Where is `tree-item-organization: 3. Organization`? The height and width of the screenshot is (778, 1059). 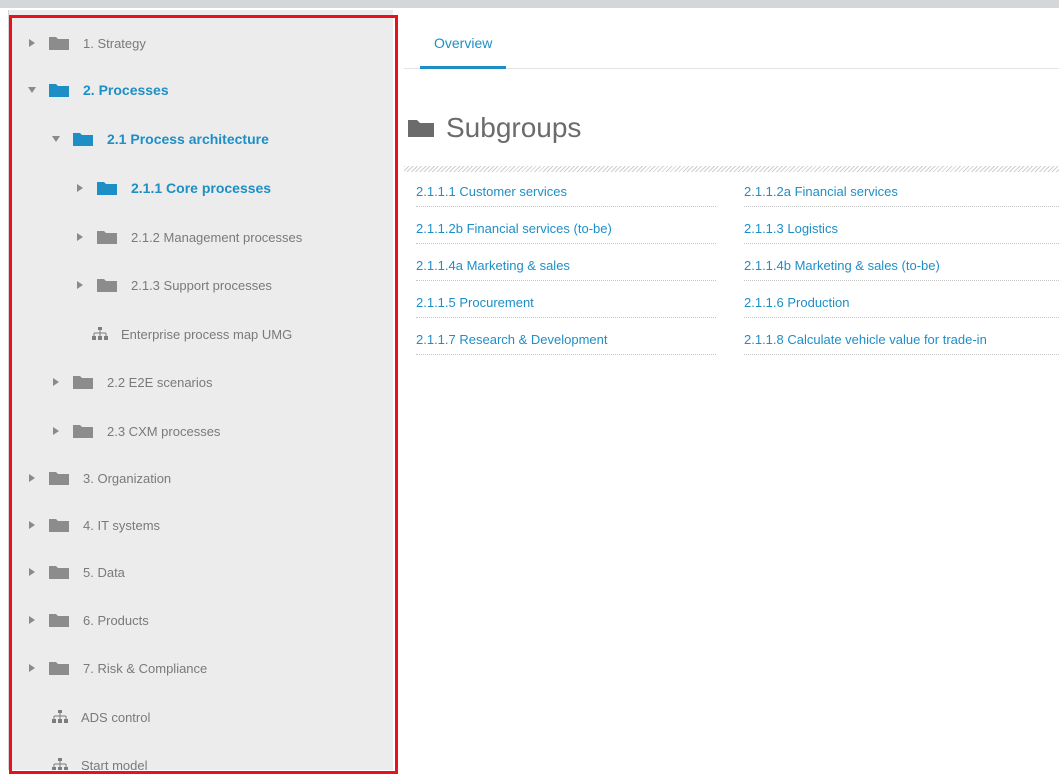 tree-item-organization: 3. Organization is located at coordinates (98, 478).